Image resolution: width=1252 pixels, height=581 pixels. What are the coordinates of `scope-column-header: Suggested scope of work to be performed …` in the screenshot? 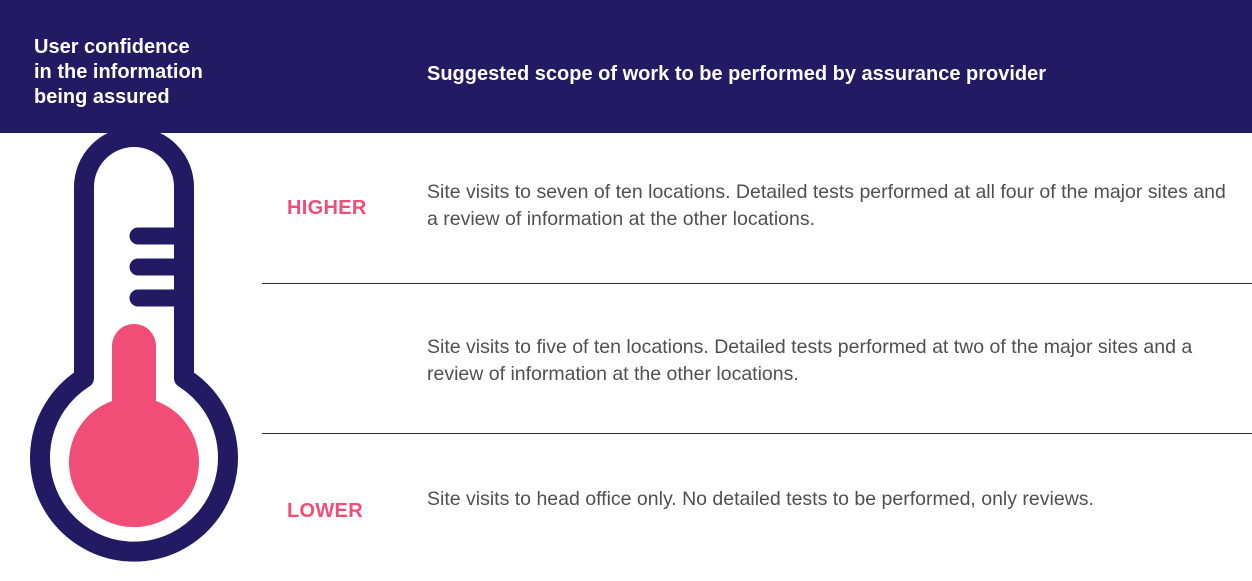 It's located at (737, 74).